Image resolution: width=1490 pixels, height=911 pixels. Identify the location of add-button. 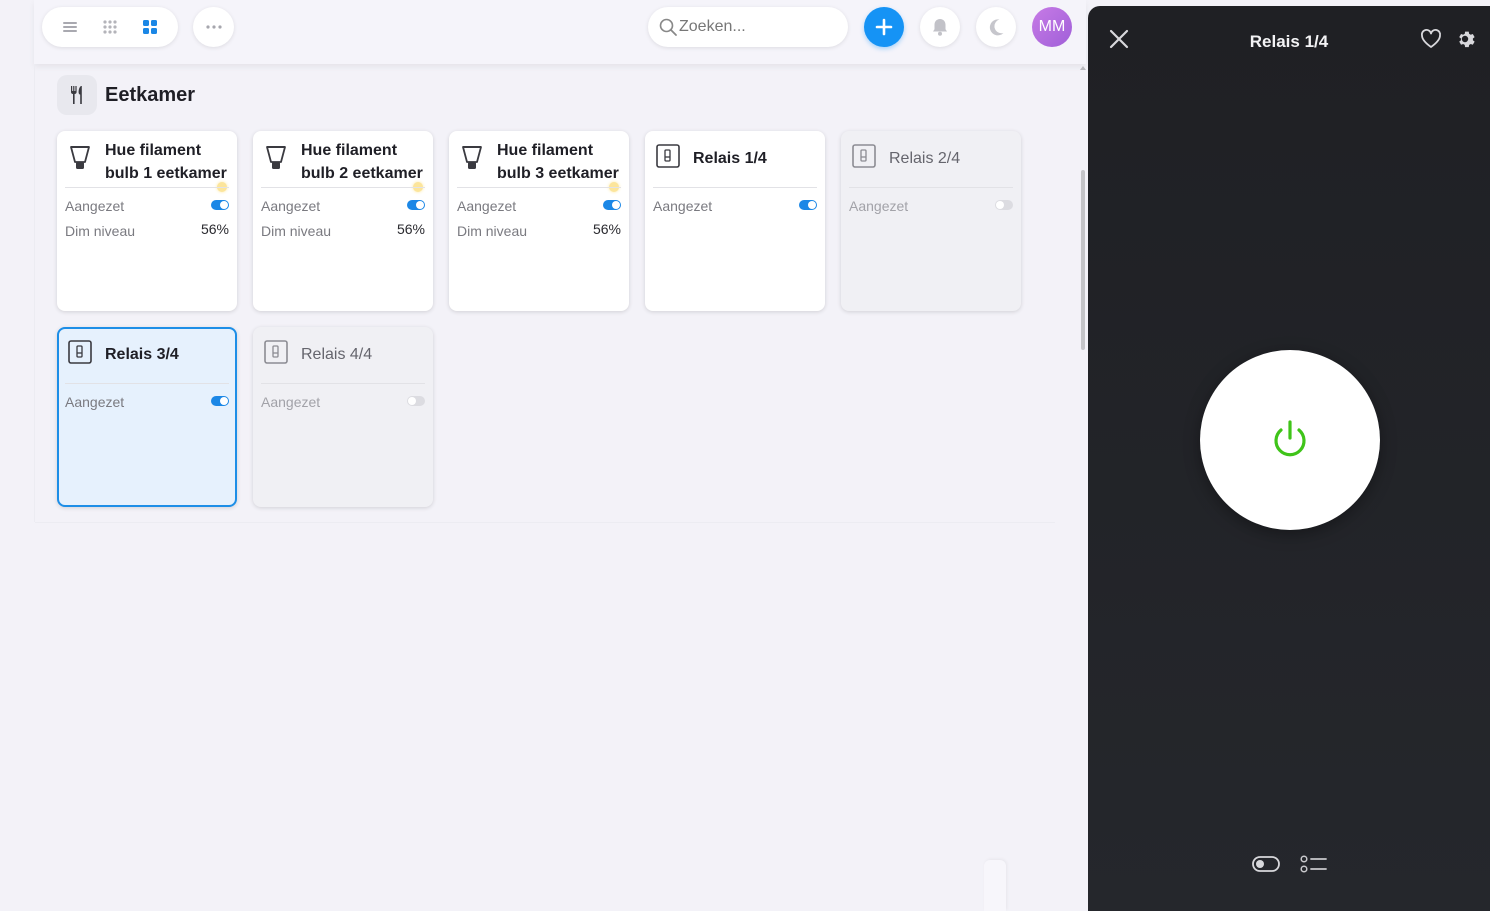
(884, 27).